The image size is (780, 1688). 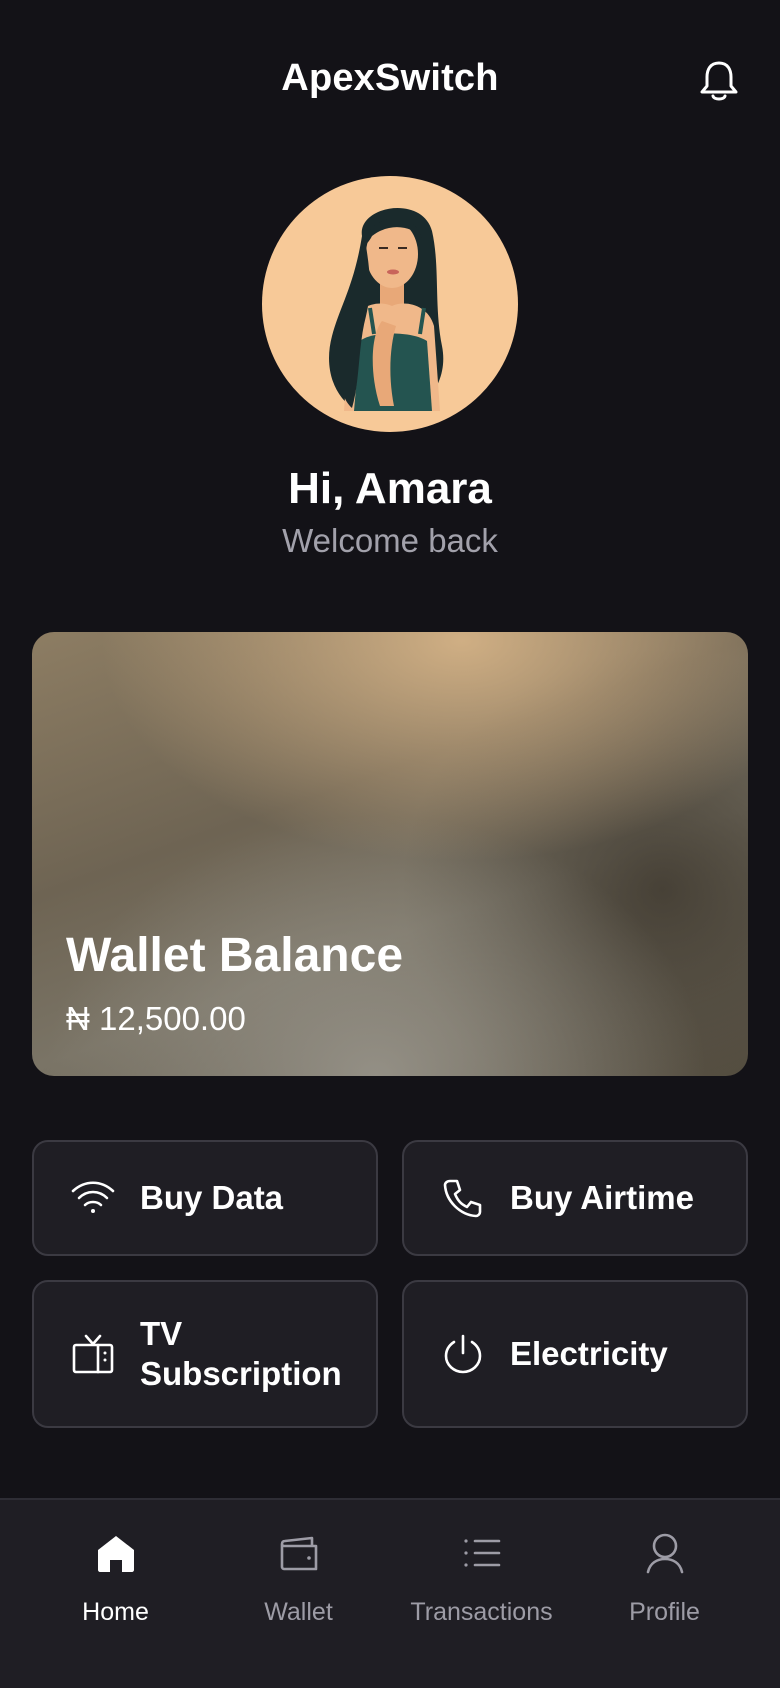 What do you see at coordinates (115, 1594) in the screenshot?
I see `nav-home: Home` at bounding box center [115, 1594].